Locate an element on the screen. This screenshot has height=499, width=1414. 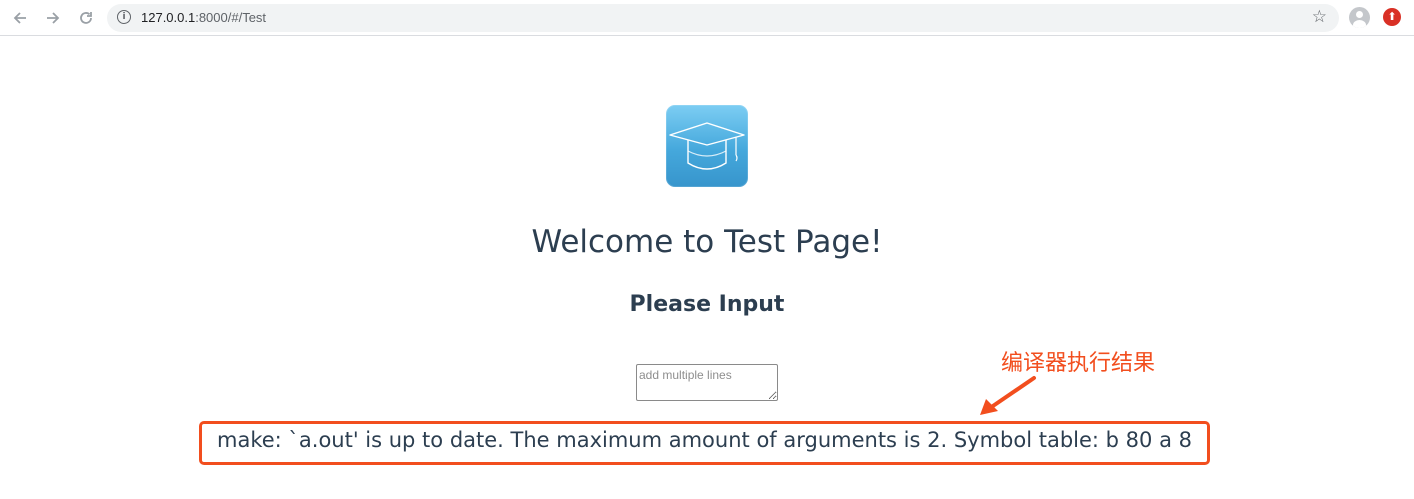
back-button is located at coordinates (20, 18).